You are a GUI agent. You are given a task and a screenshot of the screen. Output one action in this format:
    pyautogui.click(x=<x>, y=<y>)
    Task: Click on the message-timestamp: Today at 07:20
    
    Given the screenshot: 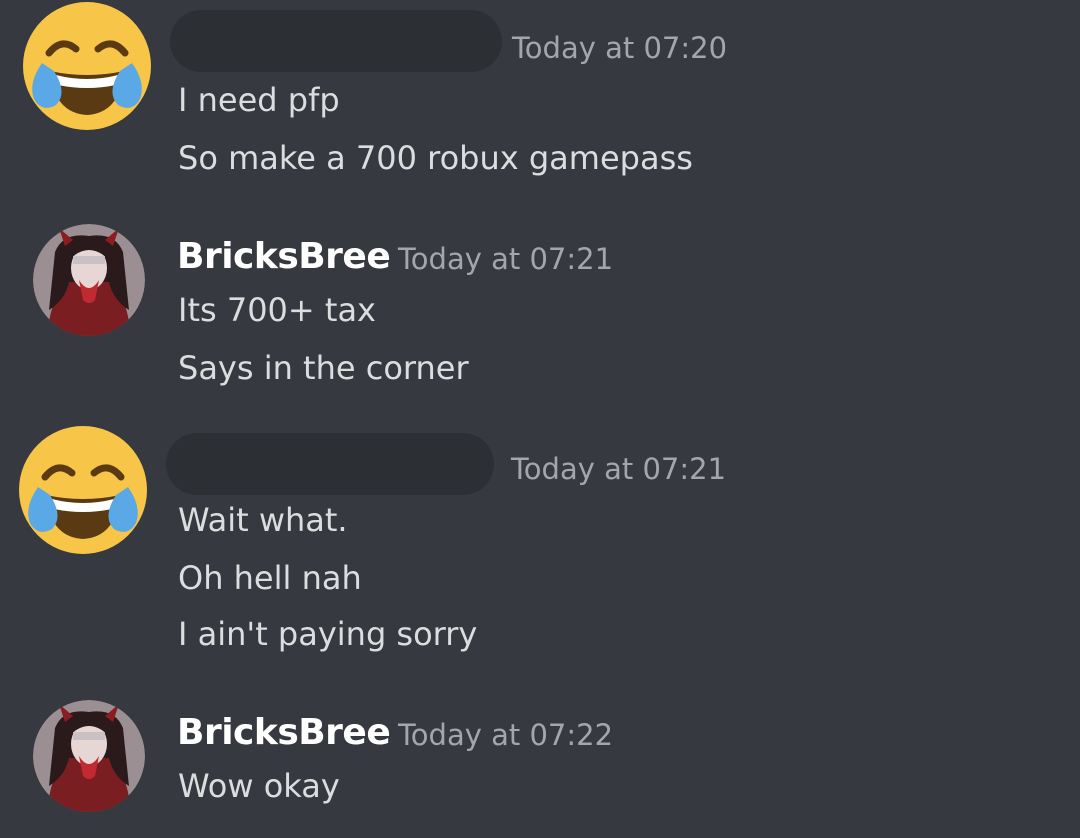 What is the action you would take?
    pyautogui.click(x=620, y=48)
    